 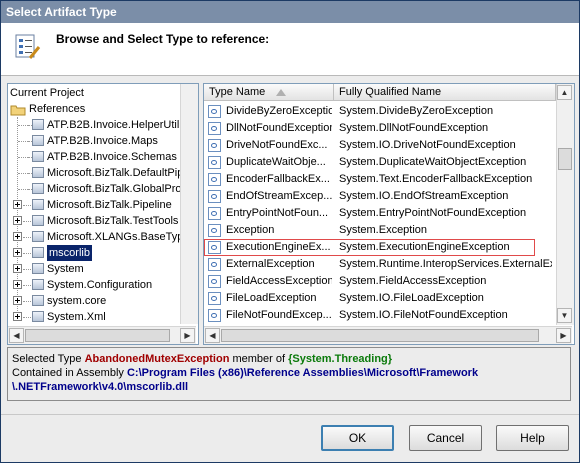 I want to click on tree-item-label: Microsoft.BizTalk.TestTools, so click(x=113, y=221).